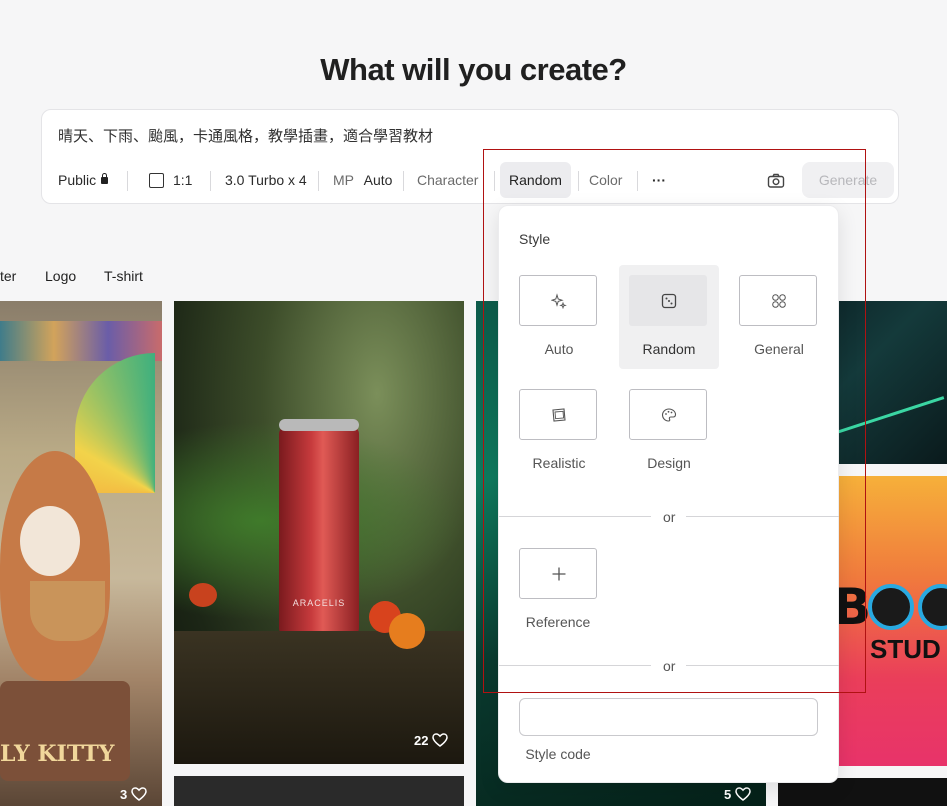 The image size is (947, 806). I want to click on generate-button: Generate, so click(848, 180).